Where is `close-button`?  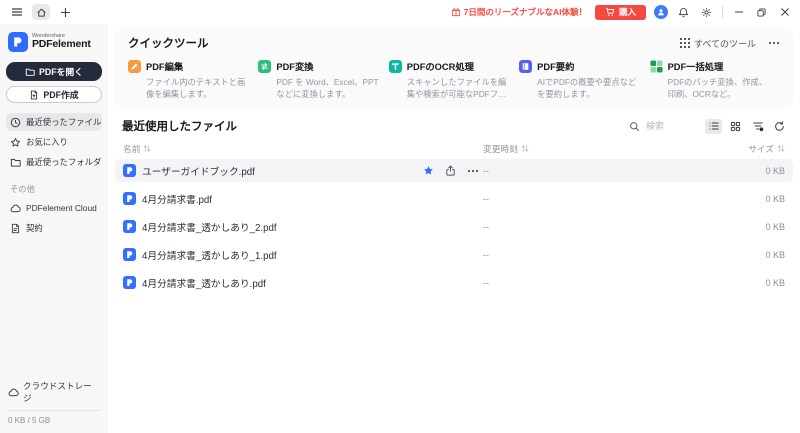 close-button is located at coordinates (784, 12).